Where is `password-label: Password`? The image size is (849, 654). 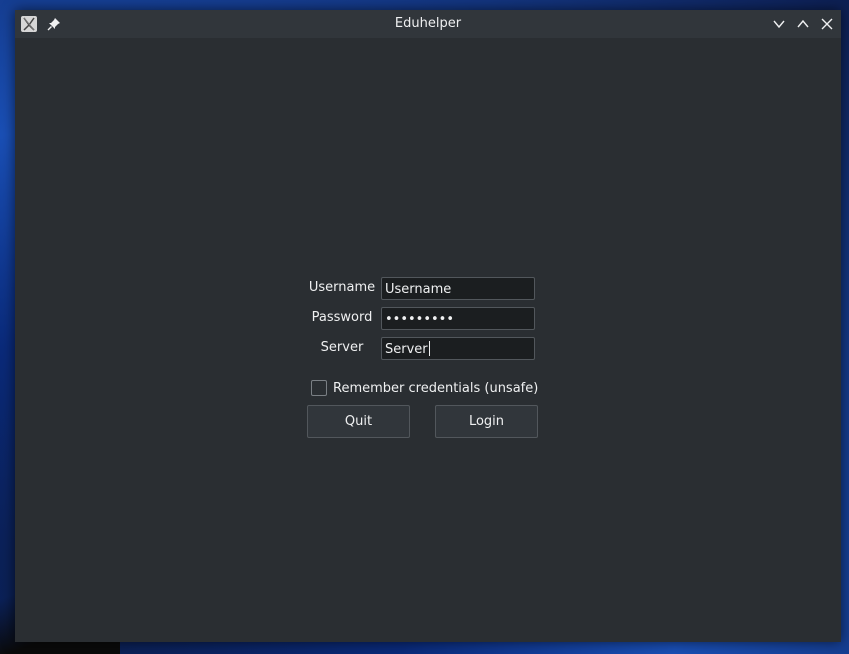
password-label: Password is located at coordinates (342, 317).